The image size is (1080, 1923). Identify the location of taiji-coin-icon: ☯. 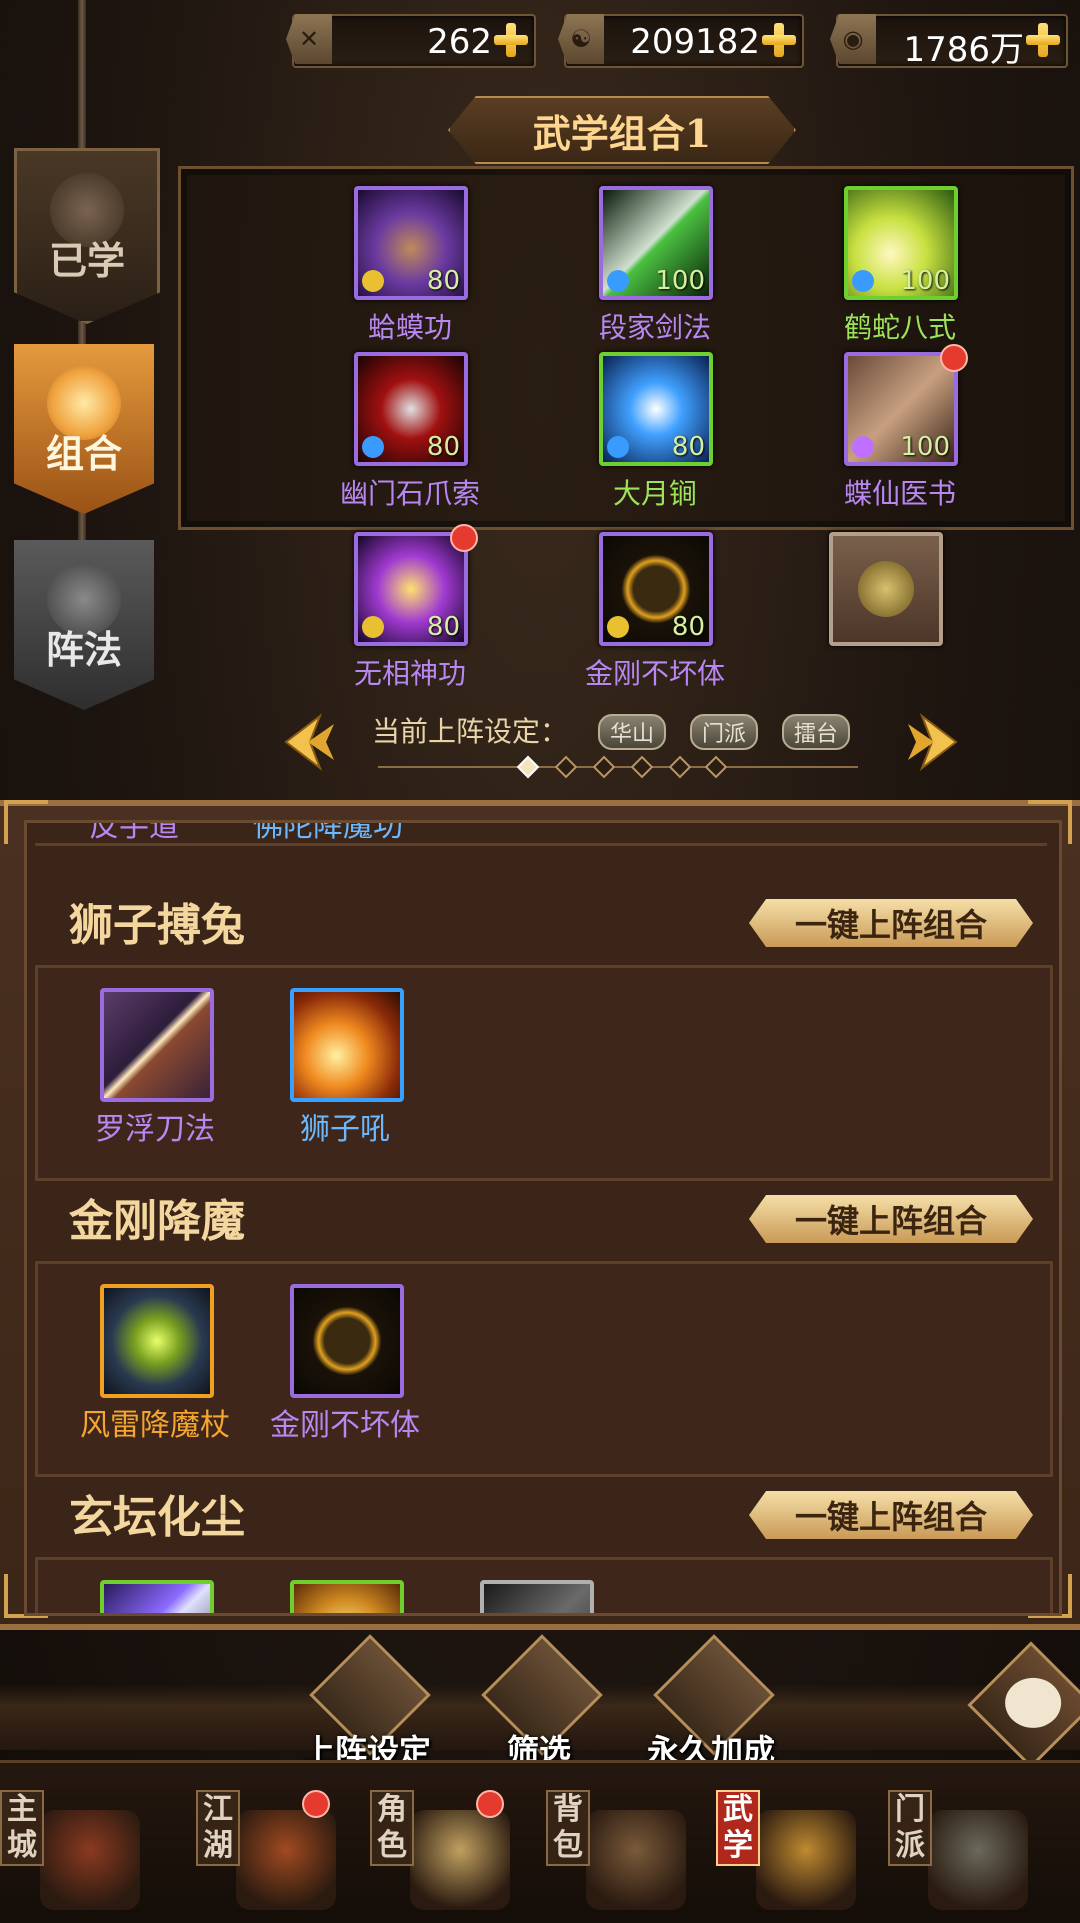
(581, 39).